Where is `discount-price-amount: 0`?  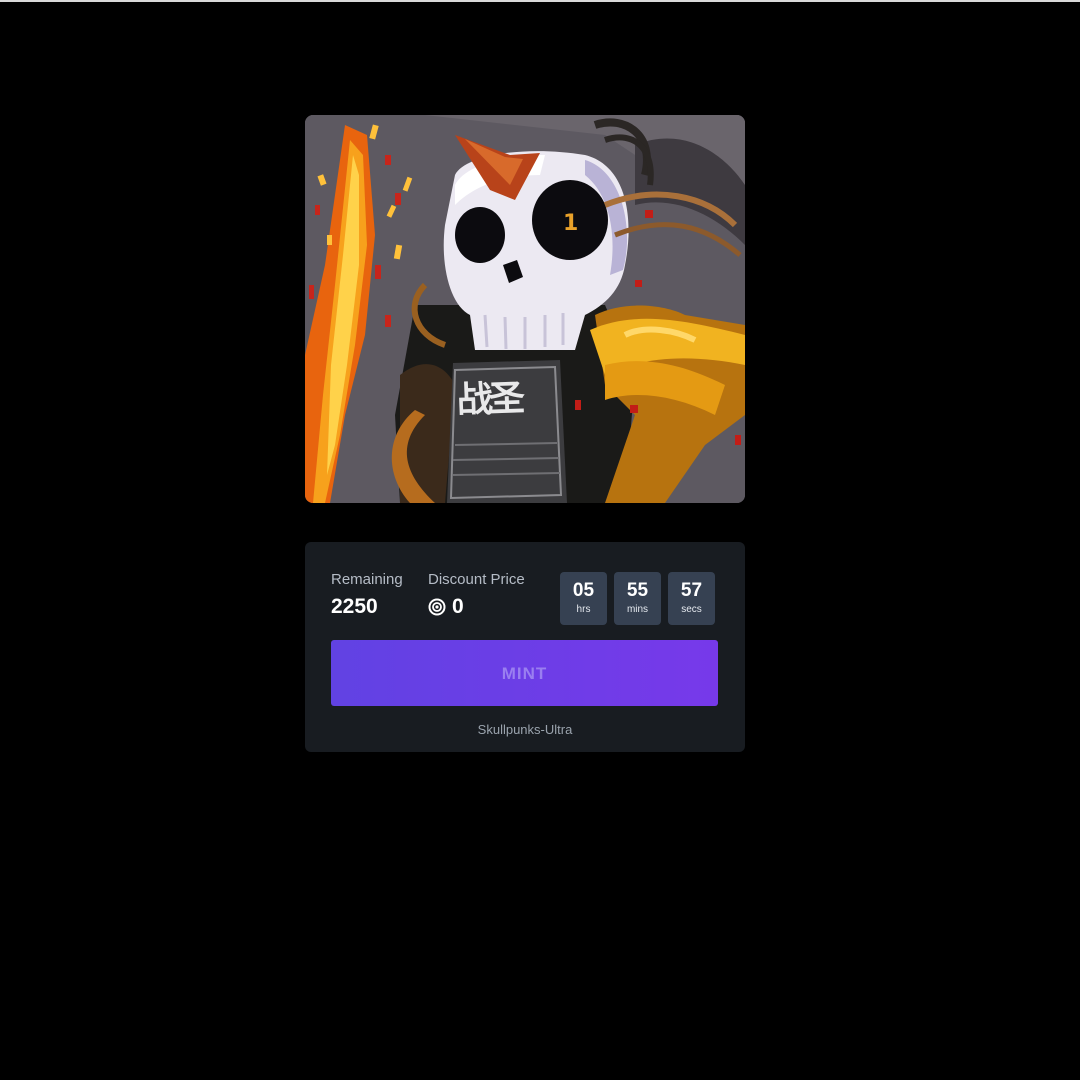 discount-price-amount: 0 is located at coordinates (458, 606).